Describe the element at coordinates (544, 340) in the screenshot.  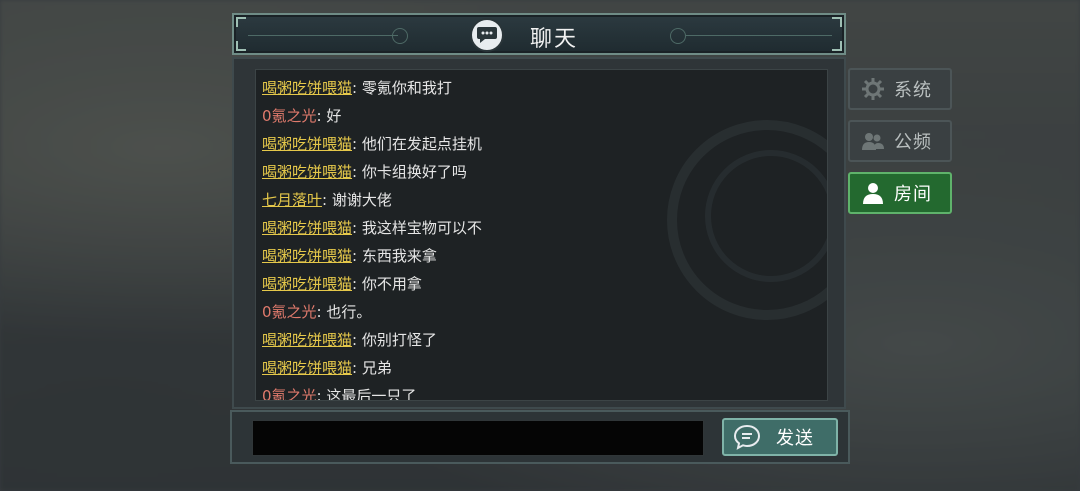
I see `chat-message: 喝粥吃饼喂猫: 你别打怪了` at that location.